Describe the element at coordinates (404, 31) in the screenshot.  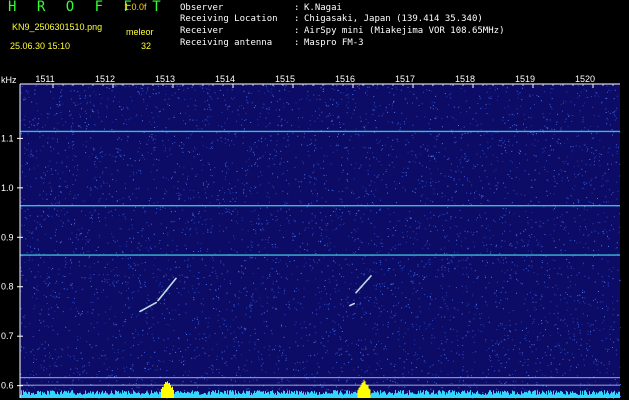
I see `info-value: AirSpy mini (Miakejima VOR 108.65MHz)` at that location.